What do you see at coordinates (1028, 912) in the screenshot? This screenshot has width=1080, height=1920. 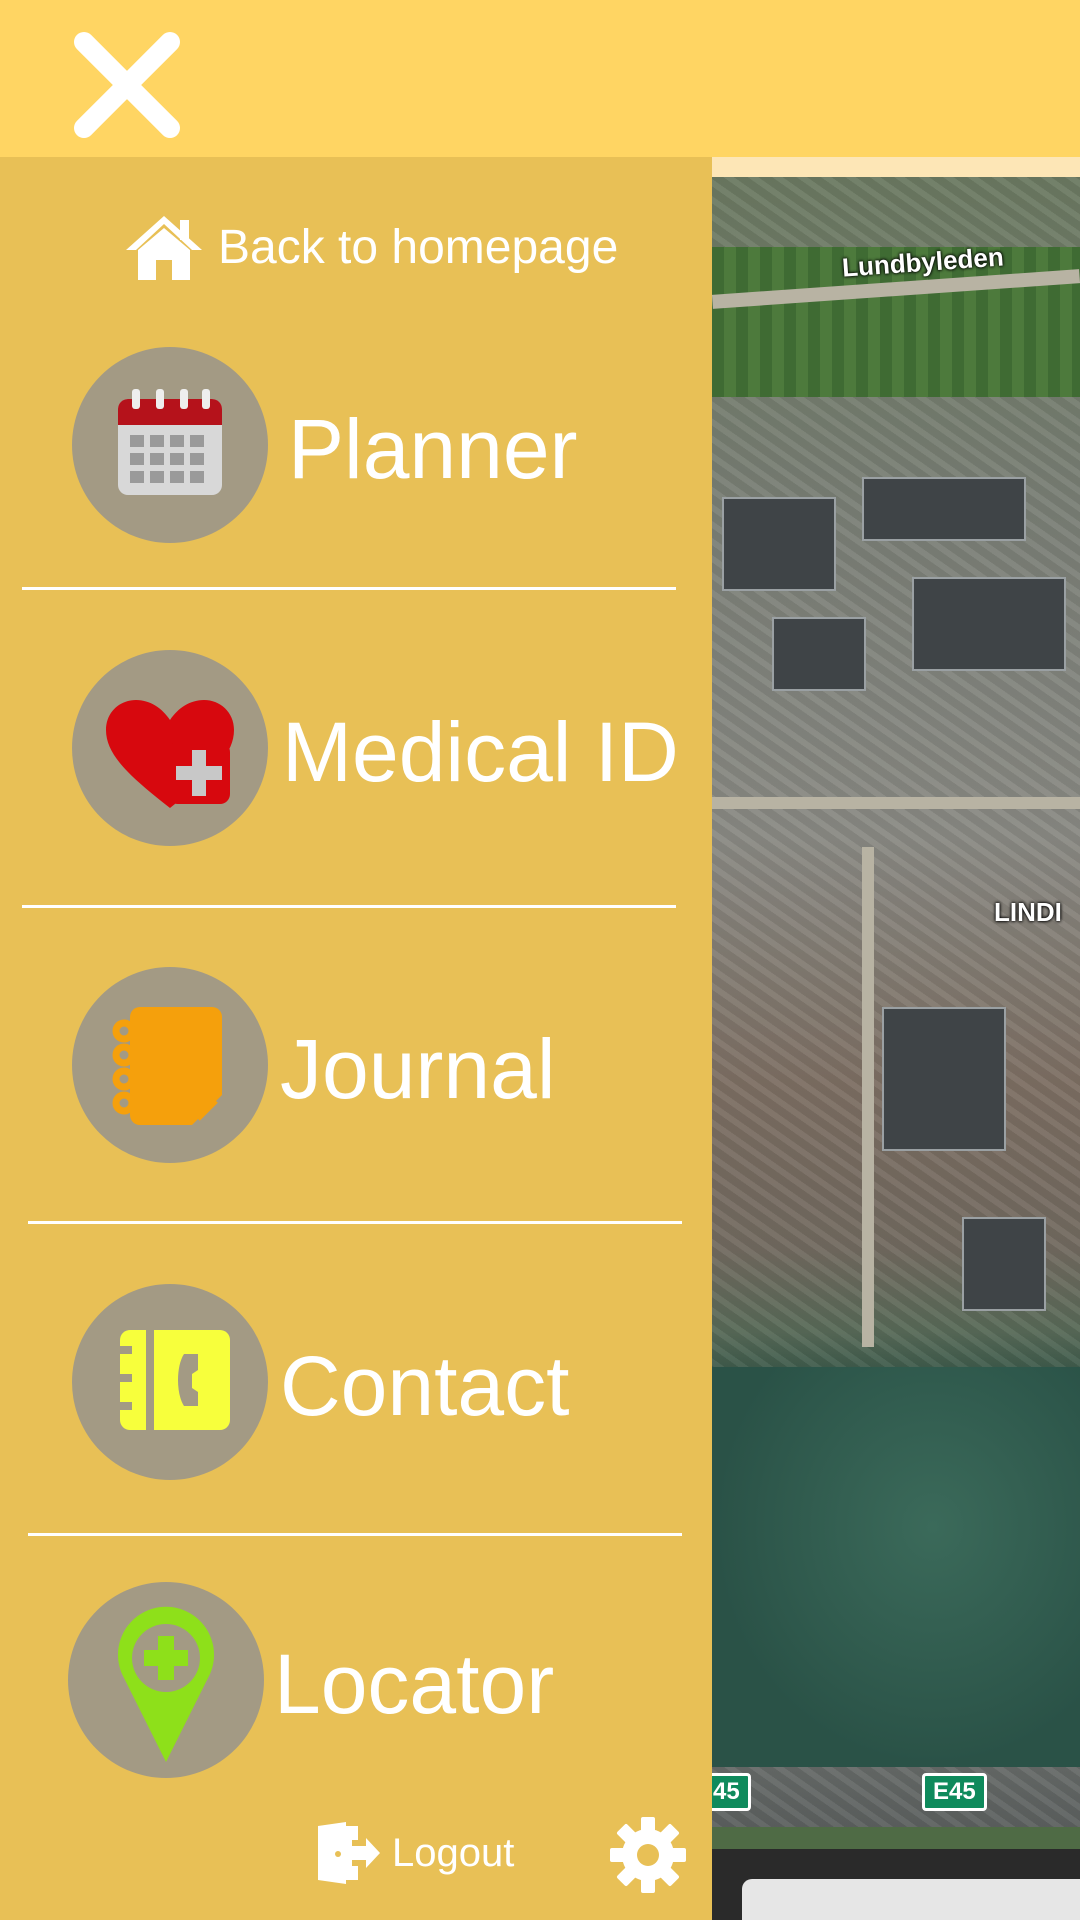 I see `map-label-area: LINDI` at bounding box center [1028, 912].